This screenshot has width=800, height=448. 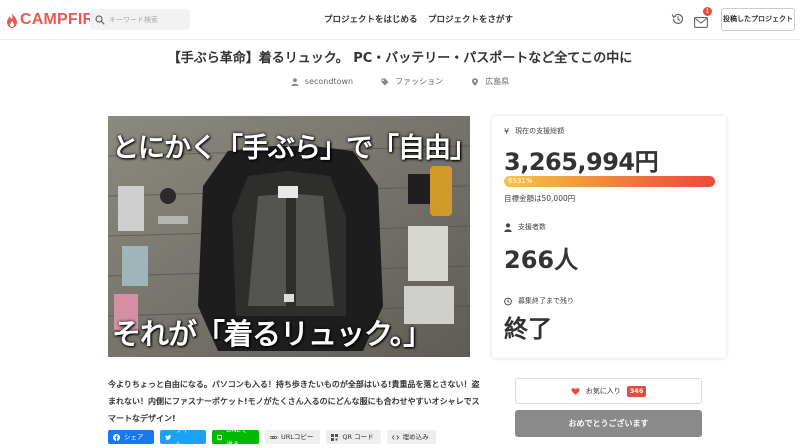 What do you see at coordinates (528, 329) in the screenshot?
I see `remaining-value: 終了` at bounding box center [528, 329].